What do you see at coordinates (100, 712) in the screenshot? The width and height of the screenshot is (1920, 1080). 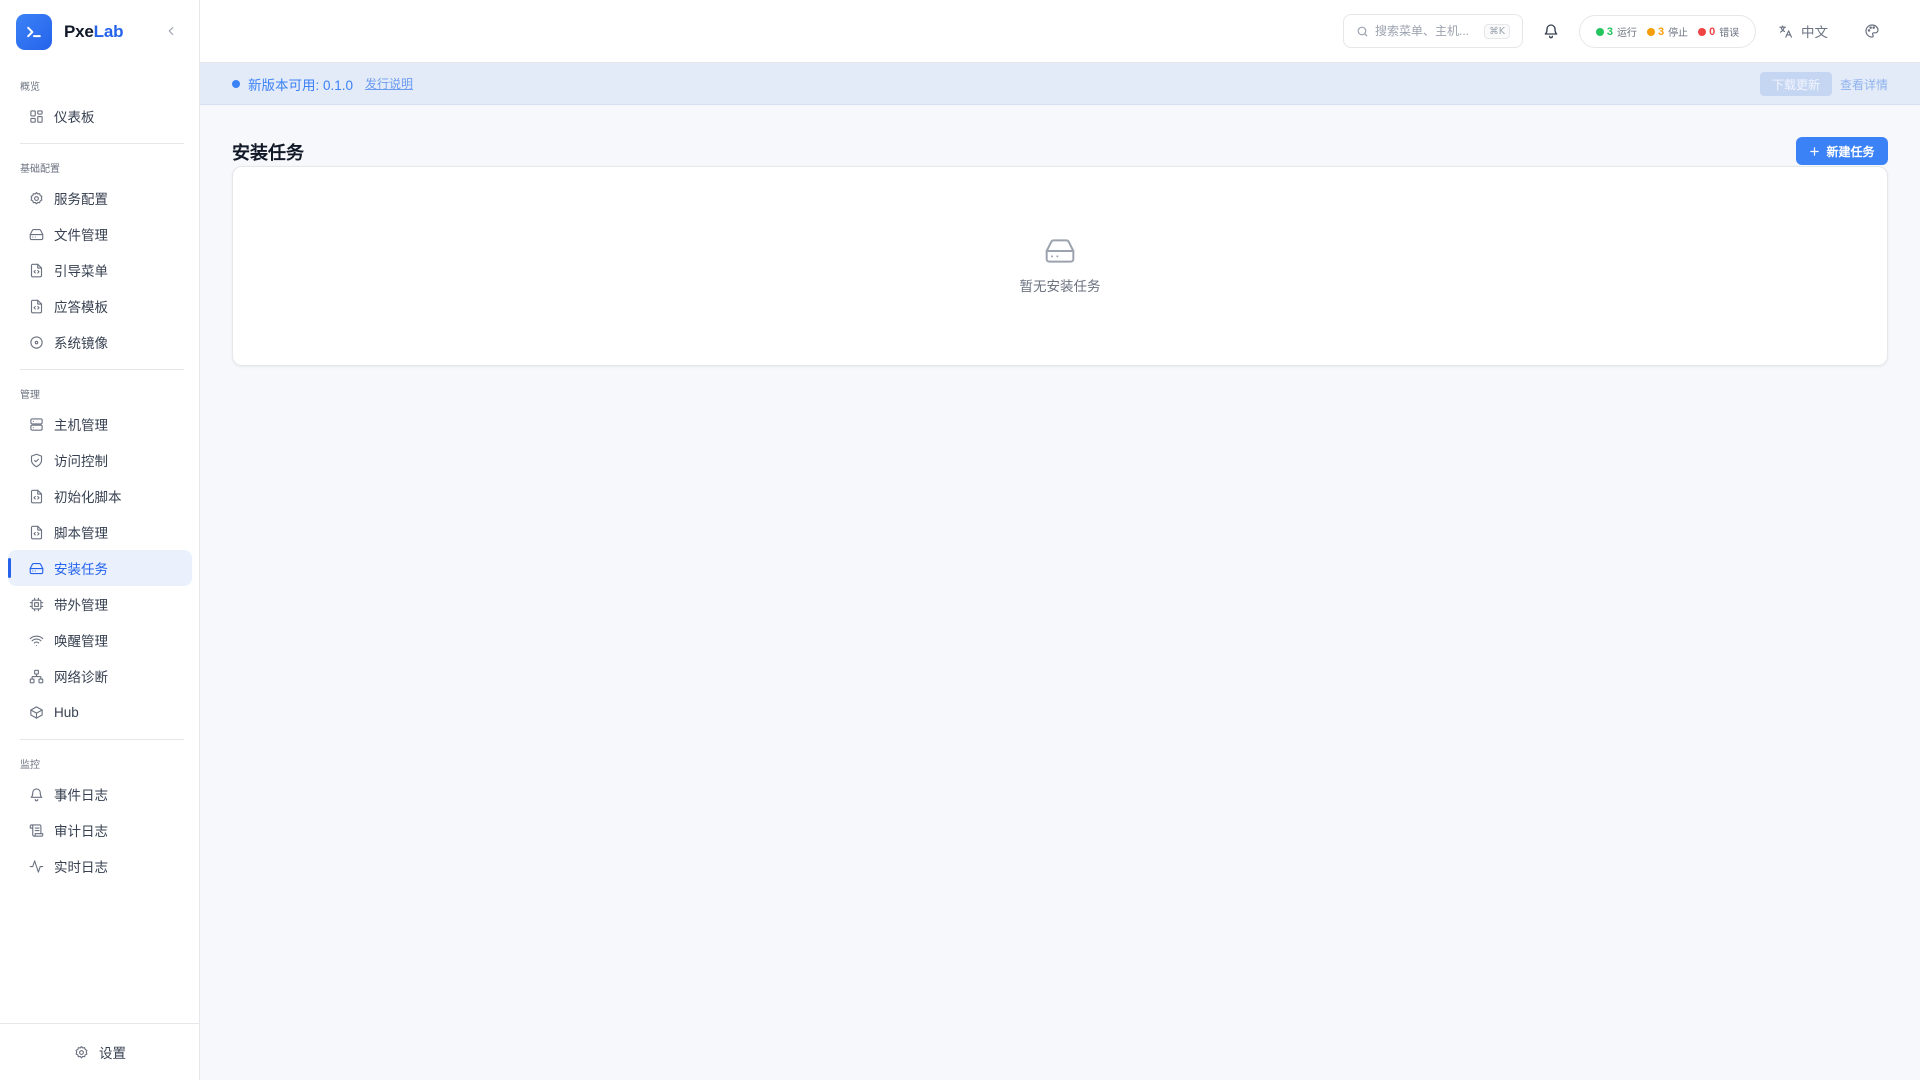 I see `sidebar-item-package-2-8: Hub` at bounding box center [100, 712].